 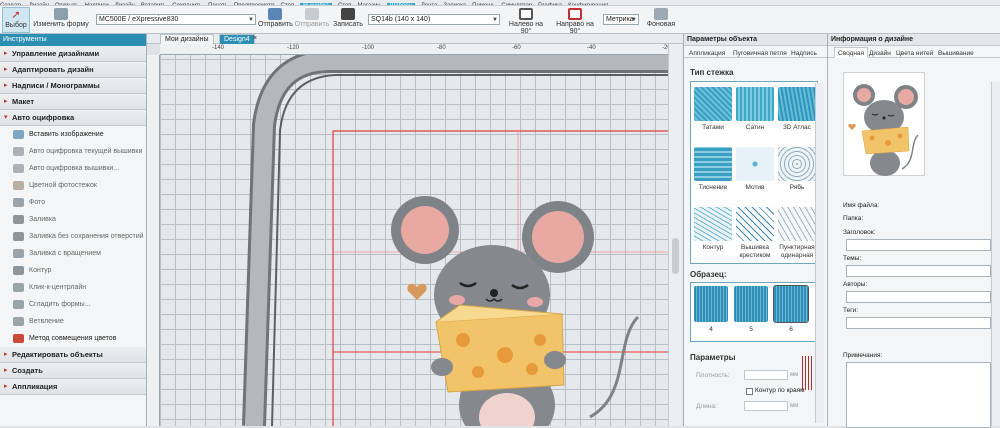 I want to click on tool-item: Клик-к-центрлайн, so click(x=73, y=287).